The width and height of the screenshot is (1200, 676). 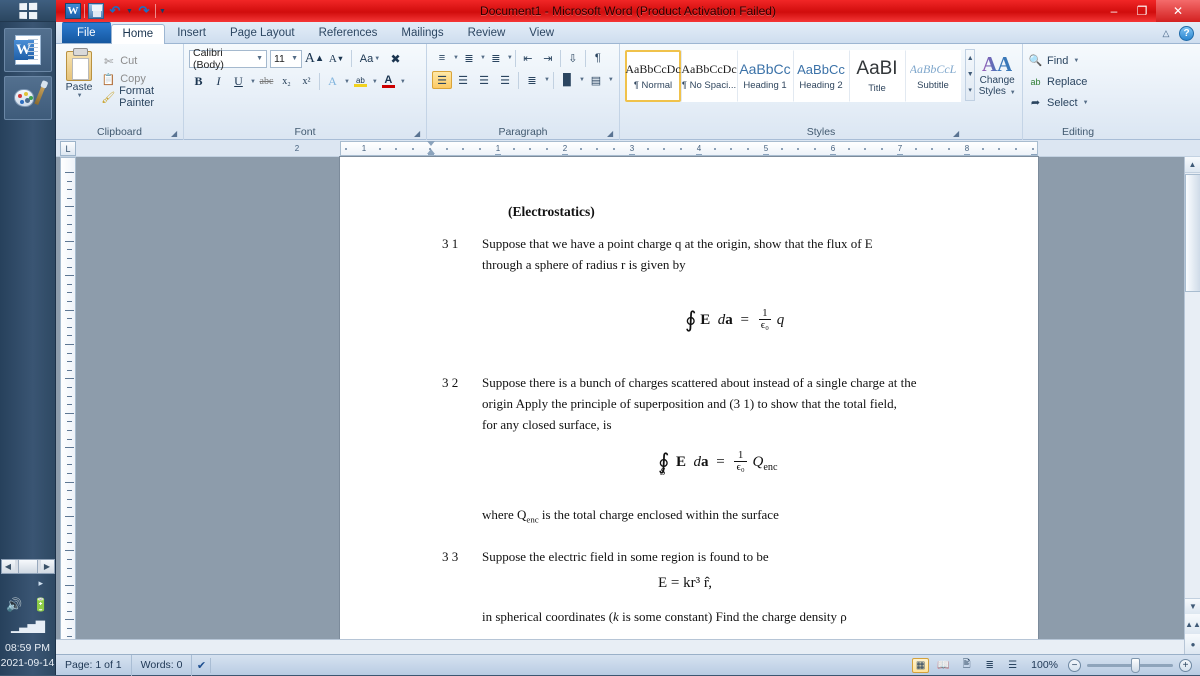 I want to click on outline-view-button: ≣, so click(x=989, y=665).